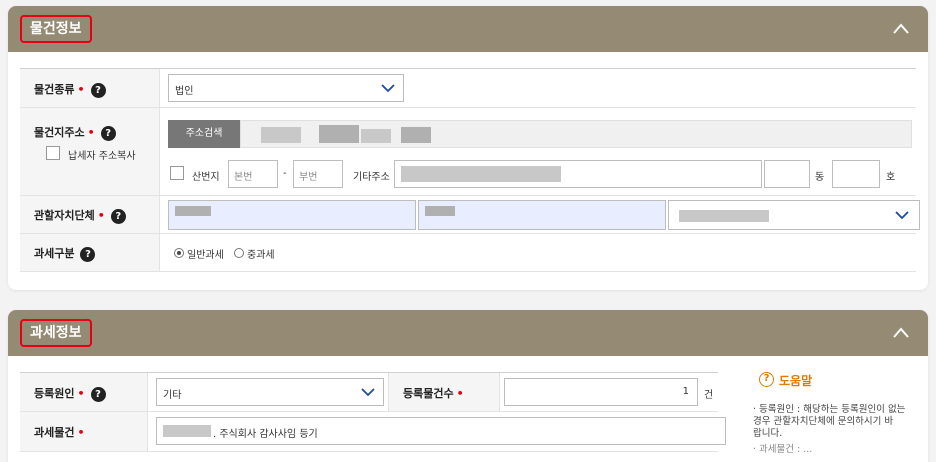  Describe the element at coordinates (64, 215) in the screenshot. I see `municipality-label: 관할자치단체` at that location.